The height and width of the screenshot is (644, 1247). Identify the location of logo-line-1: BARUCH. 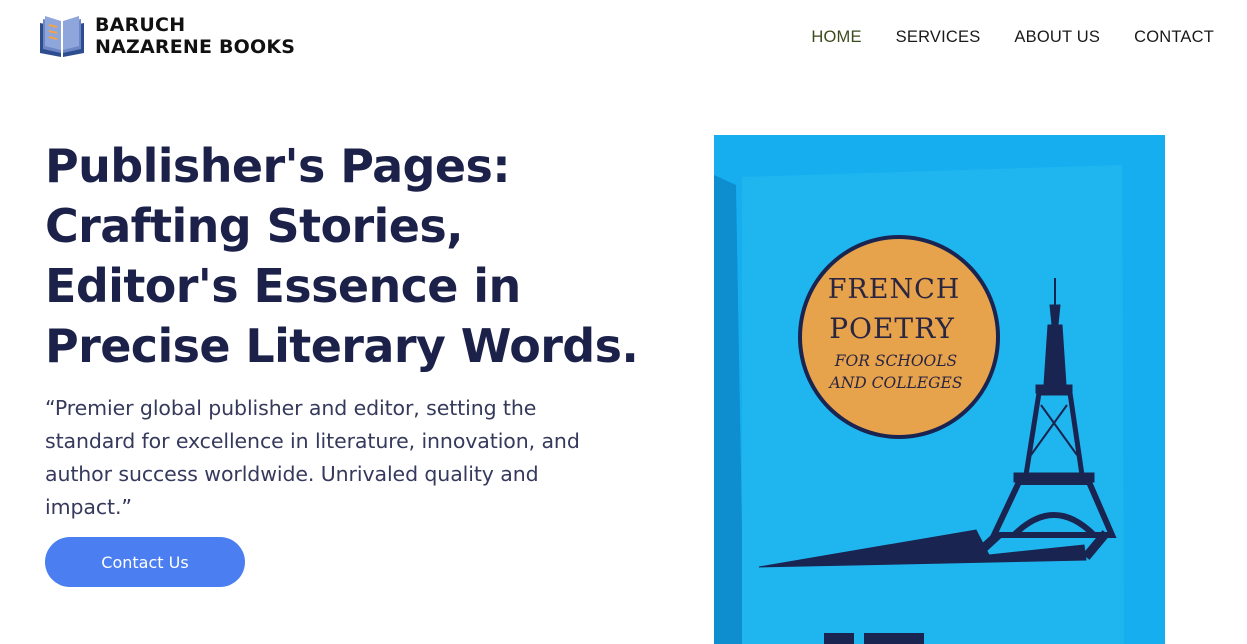
(140, 25).